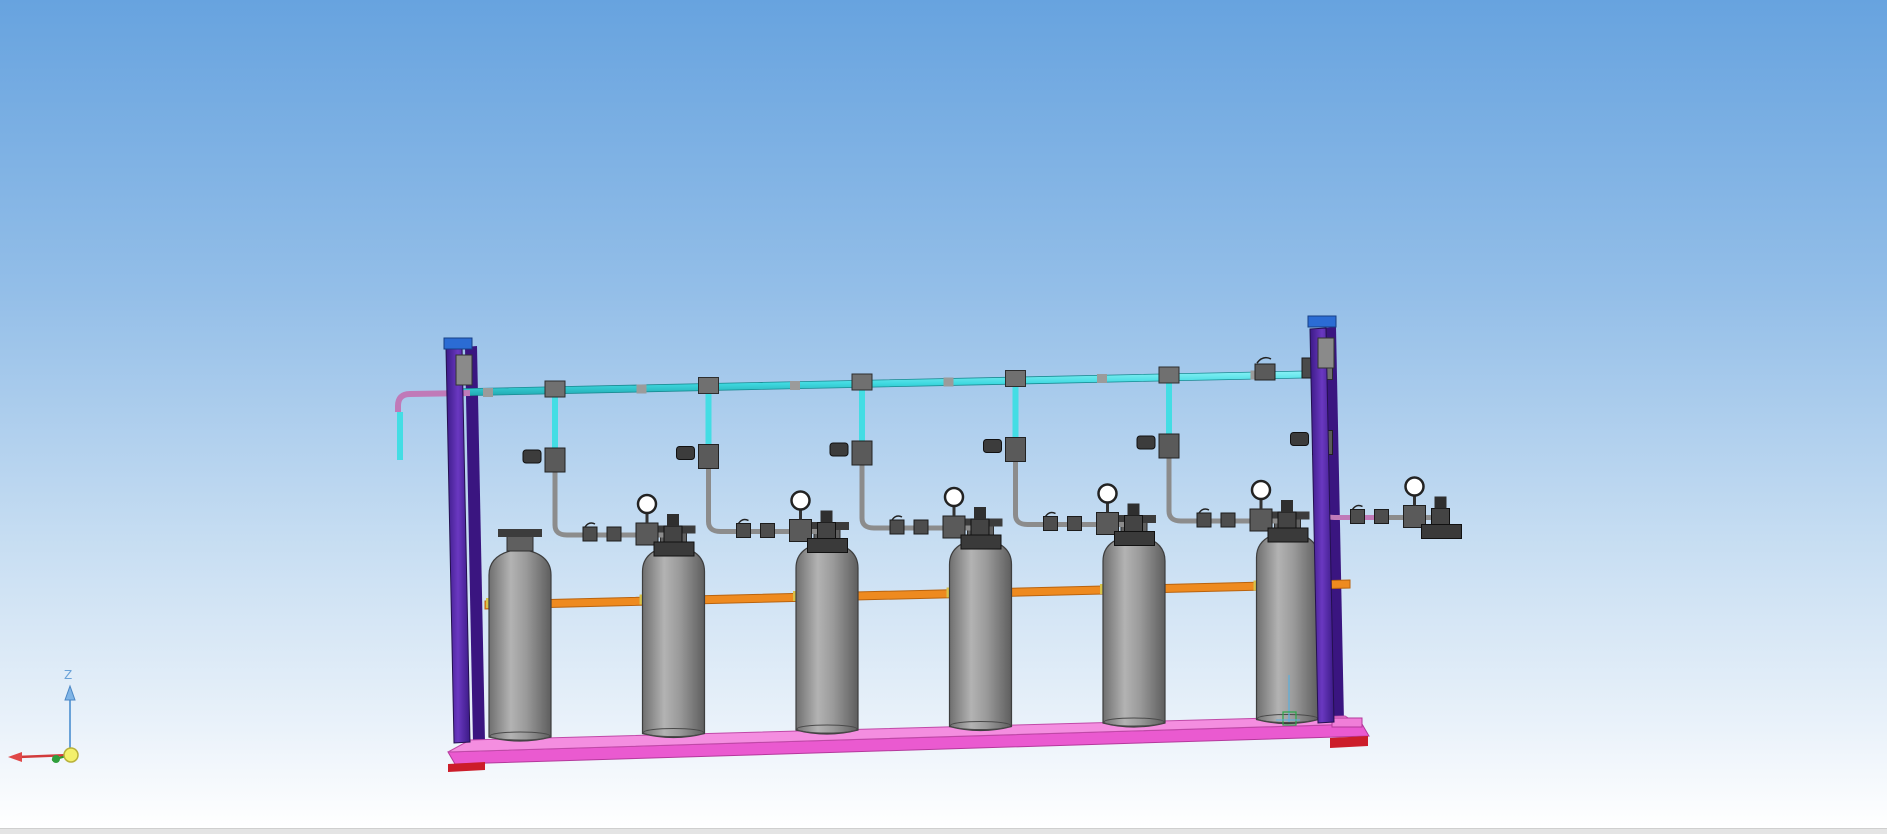 This screenshot has height=834, width=1887. I want to click on cylinder-group, so click(904, 626).